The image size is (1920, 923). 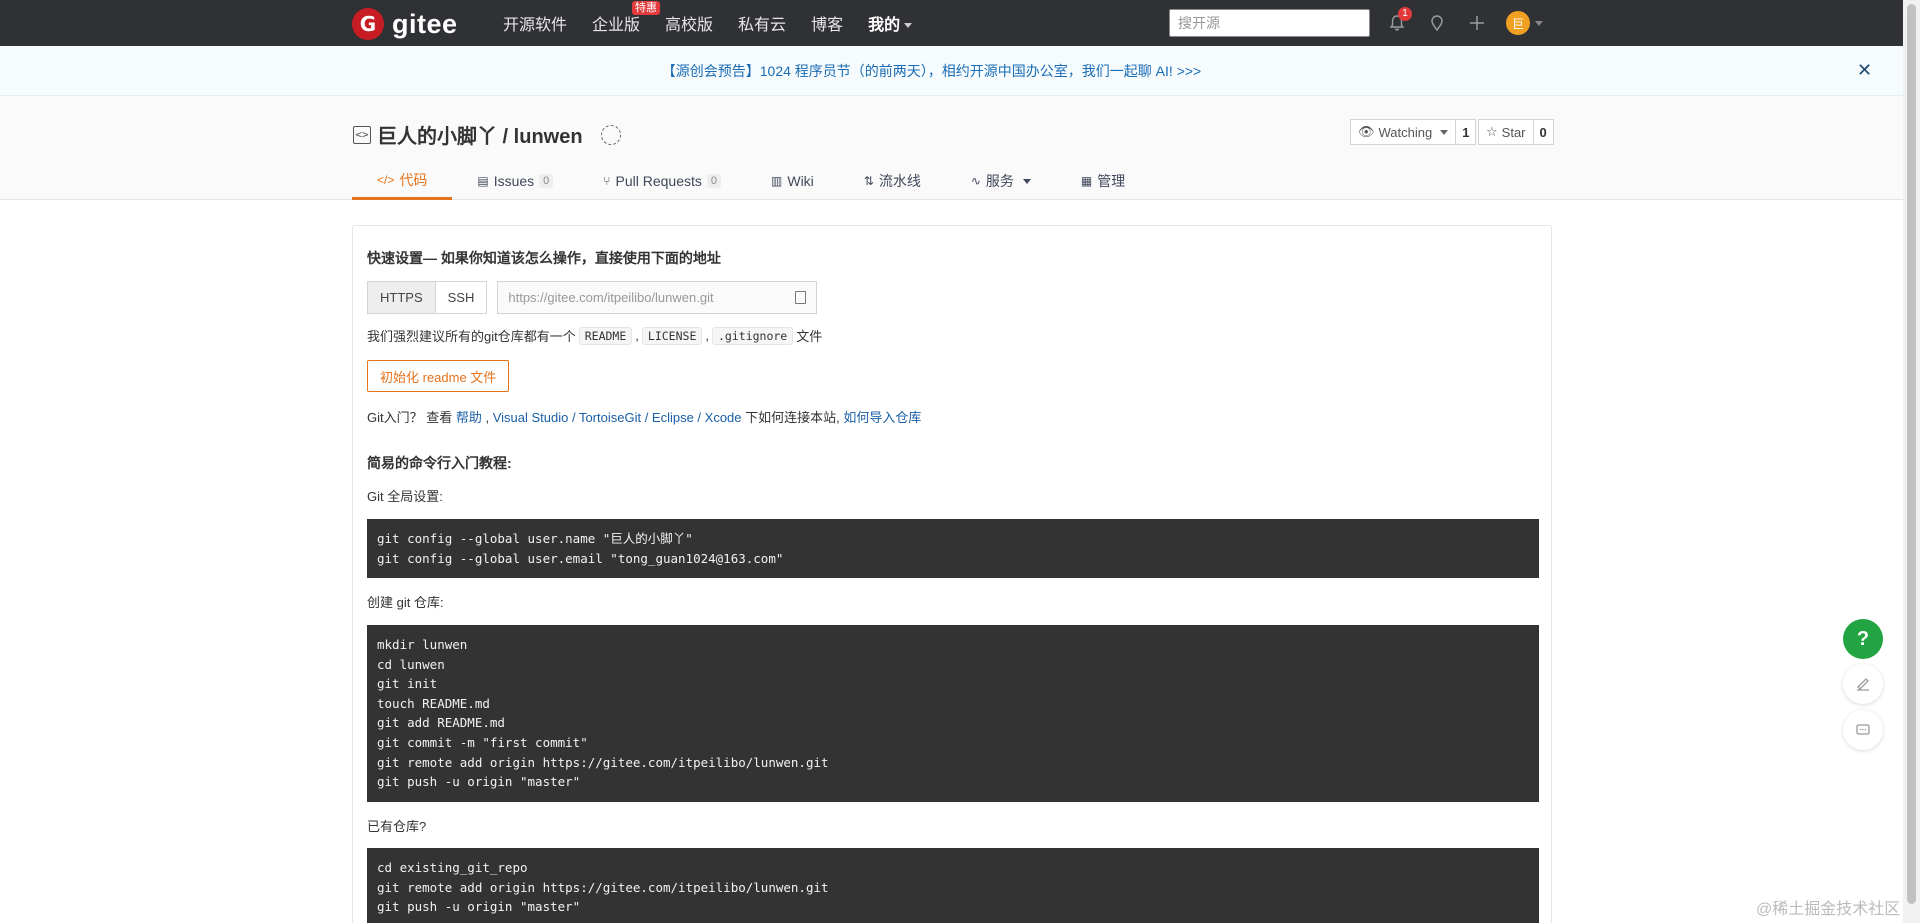 I want to click on star-group: ☆ Star 0, so click(x=1516, y=132).